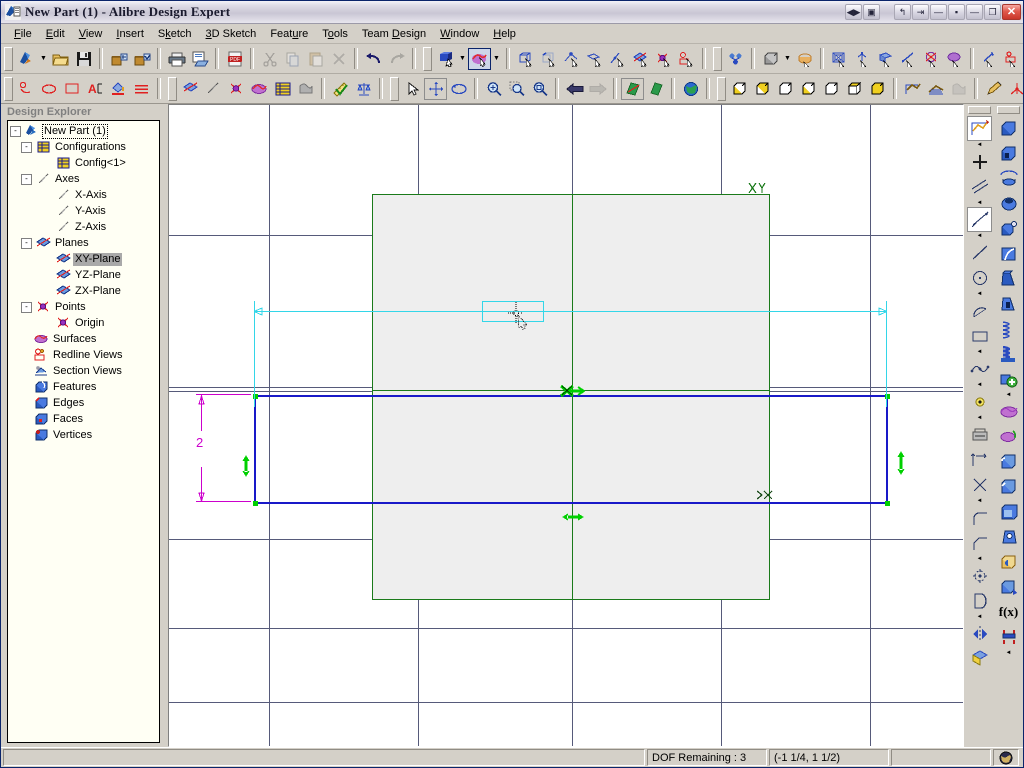 The width and height of the screenshot is (1024, 768). Describe the element at coordinates (1008, 511) in the screenshot. I see `shell-button` at that location.